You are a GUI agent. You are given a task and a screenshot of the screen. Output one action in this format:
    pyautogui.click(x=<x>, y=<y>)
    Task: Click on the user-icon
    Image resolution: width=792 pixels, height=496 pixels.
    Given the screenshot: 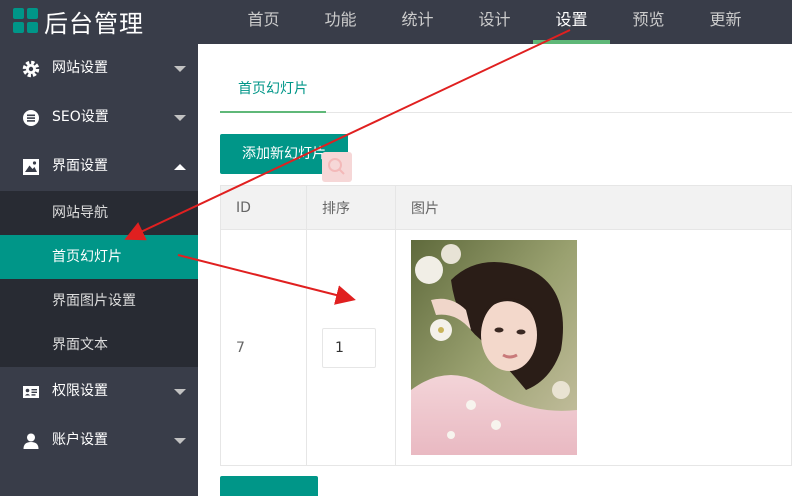 What is the action you would take?
    pyautogui.click(x=31, y=441)
    